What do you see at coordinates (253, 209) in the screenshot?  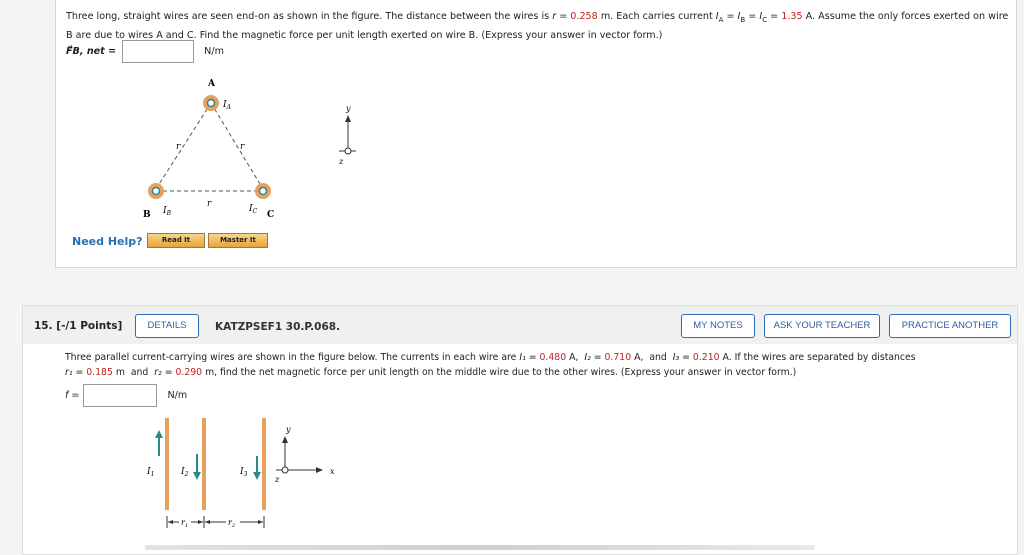 I see `label-IC: IC` at bounding box center [253, 209].